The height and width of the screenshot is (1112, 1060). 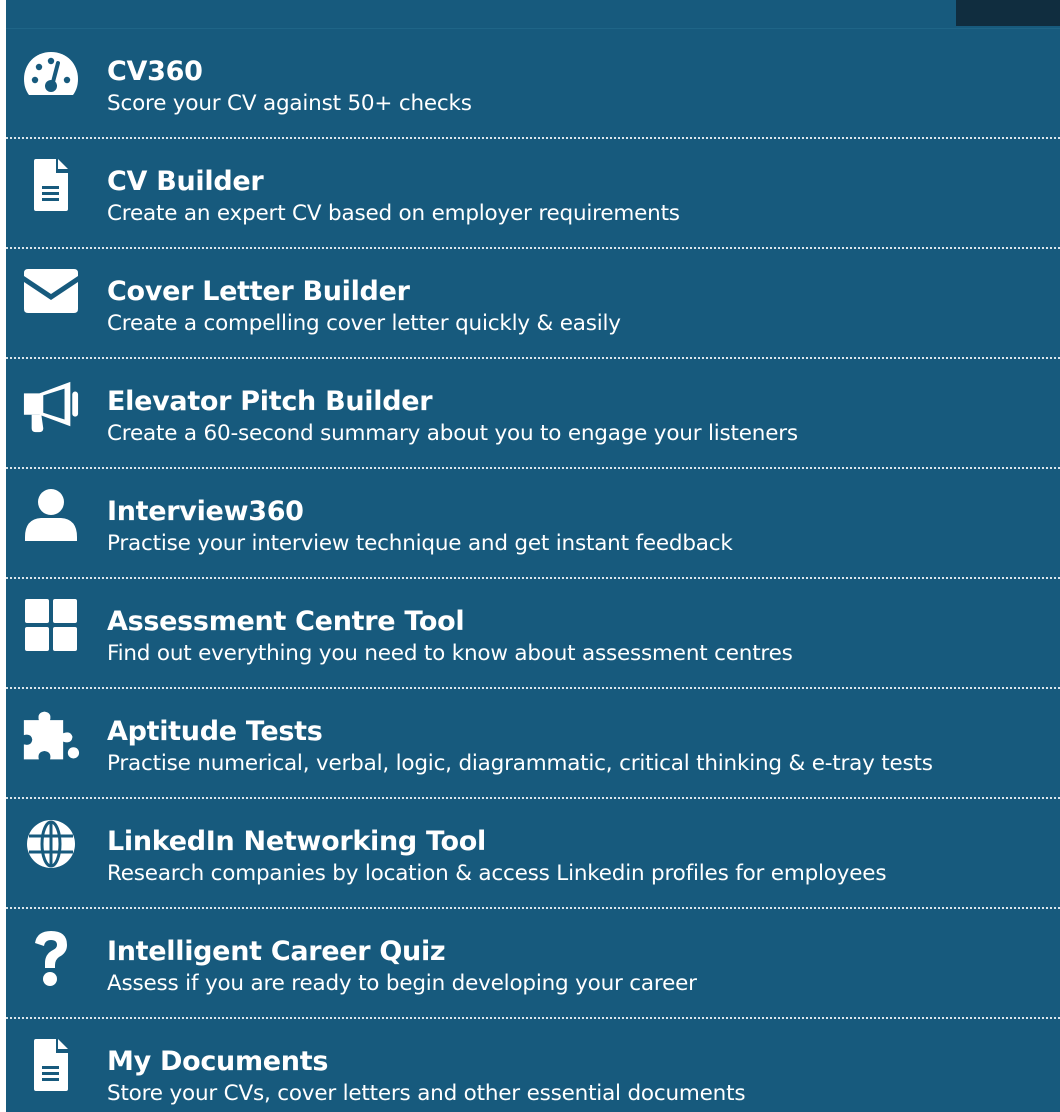 I want to click on menu-item-title: LinkedIn Networking Tool, so click(x=296, y=841).